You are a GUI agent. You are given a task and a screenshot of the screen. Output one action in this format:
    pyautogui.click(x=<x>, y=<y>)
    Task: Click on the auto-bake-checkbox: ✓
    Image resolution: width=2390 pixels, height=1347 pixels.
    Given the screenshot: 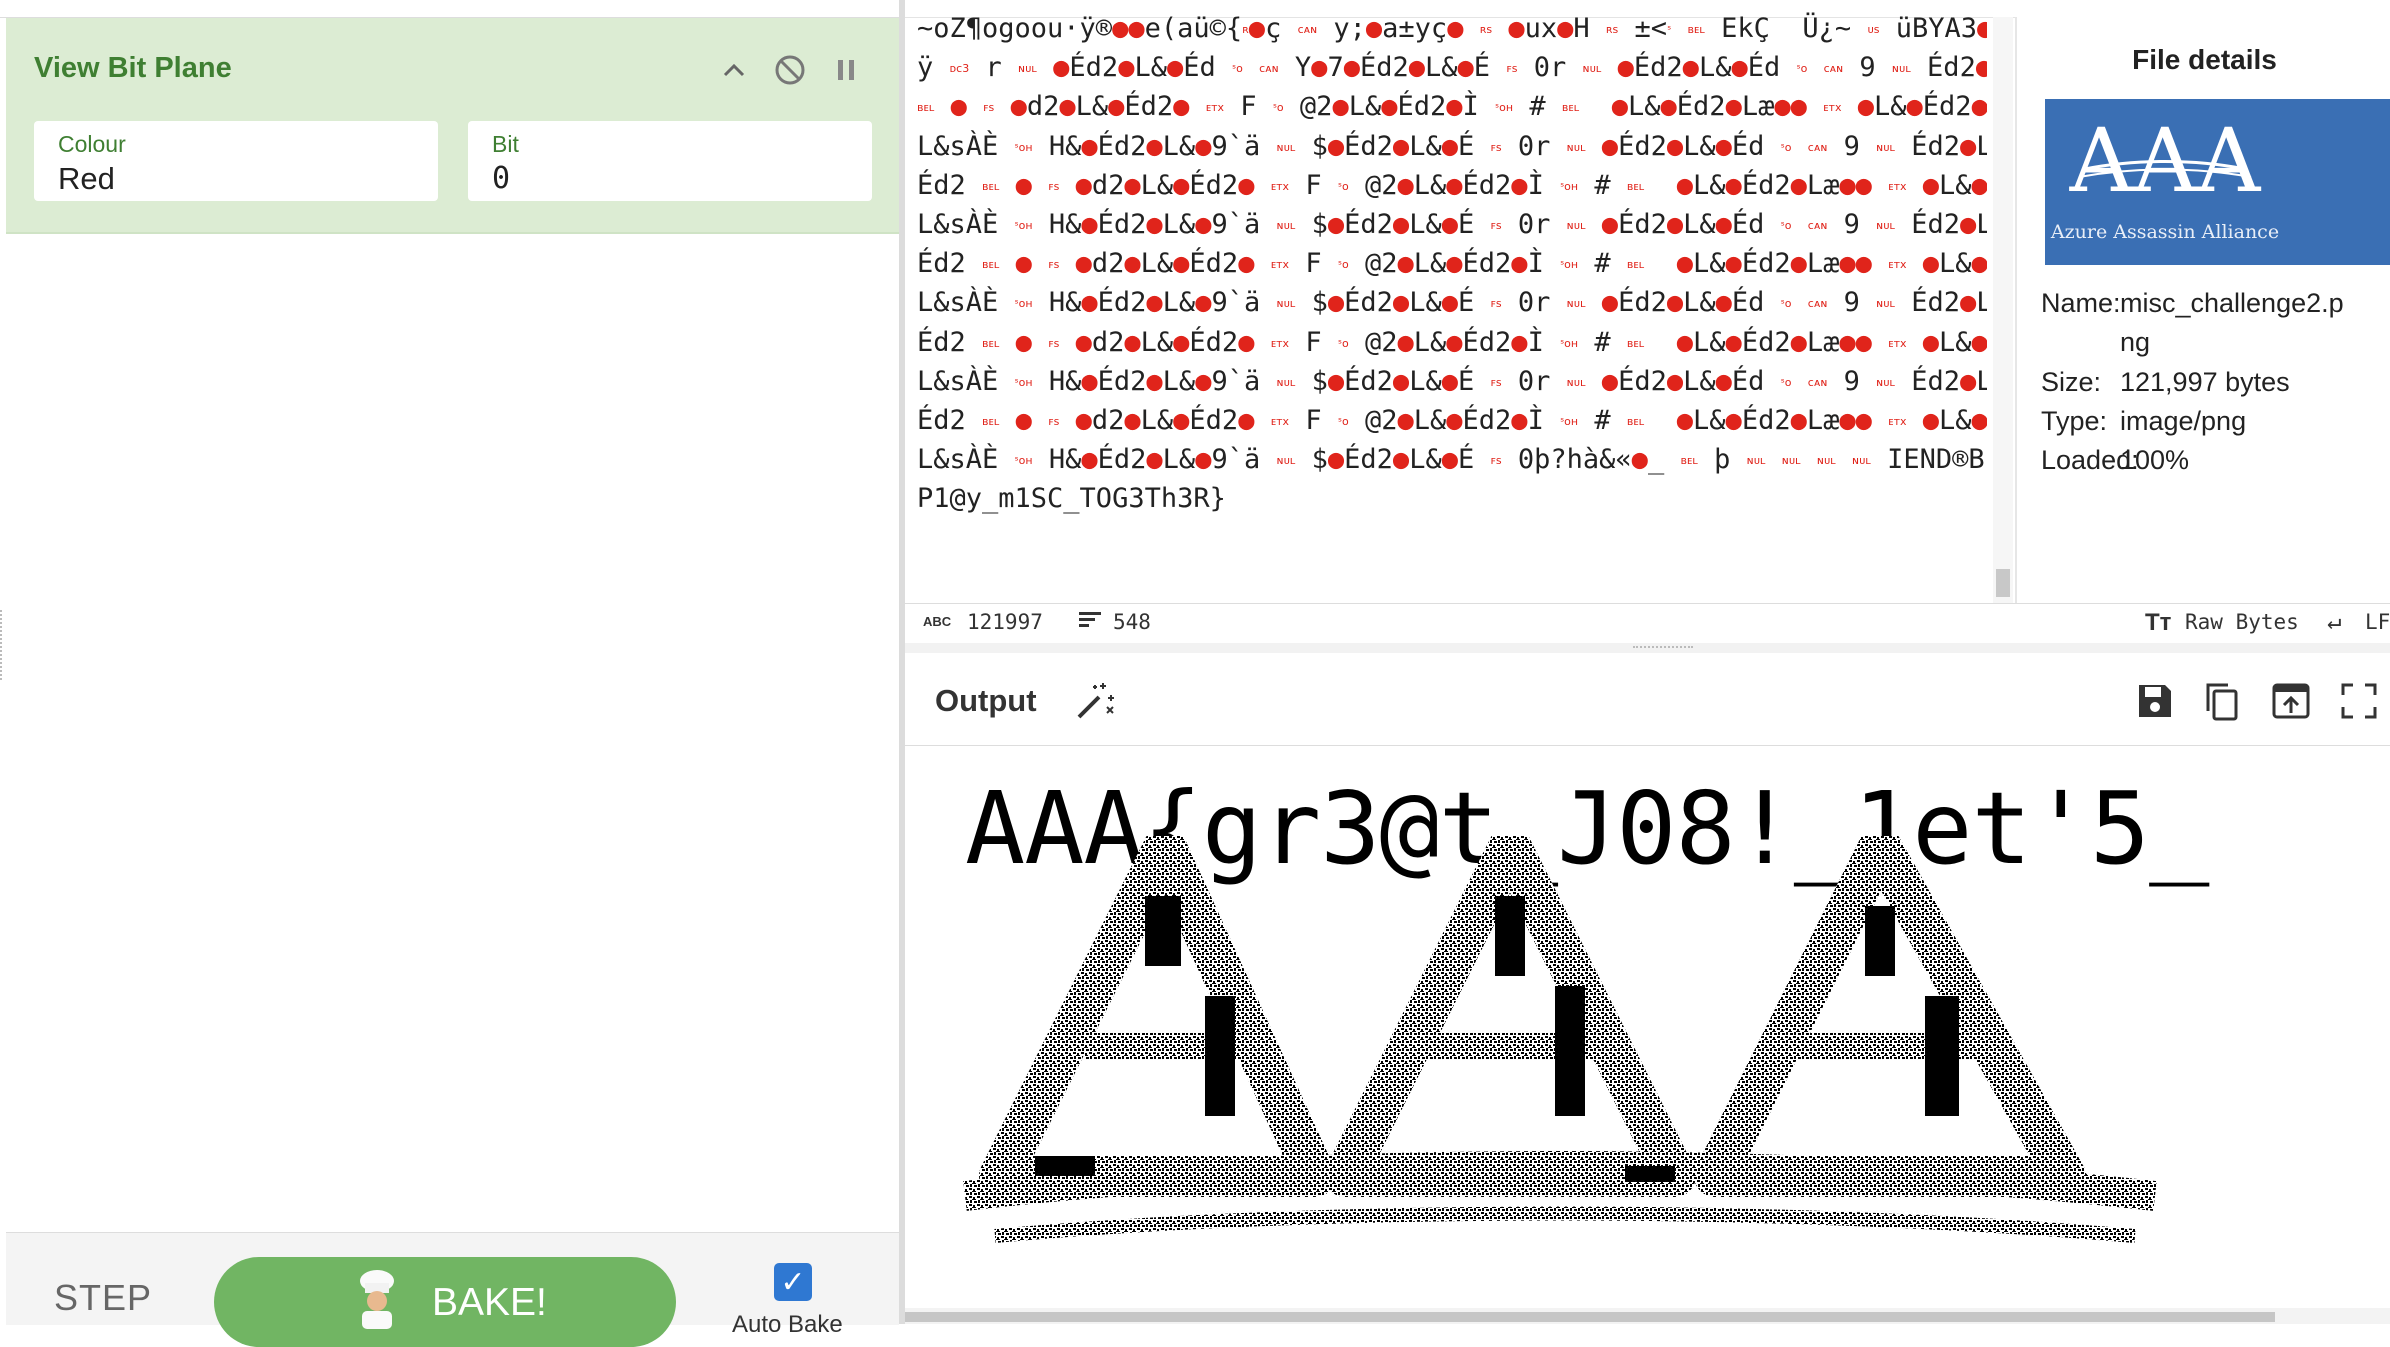 What is the action you would take?
    pyautogui.click(x=793, y=1282)
    